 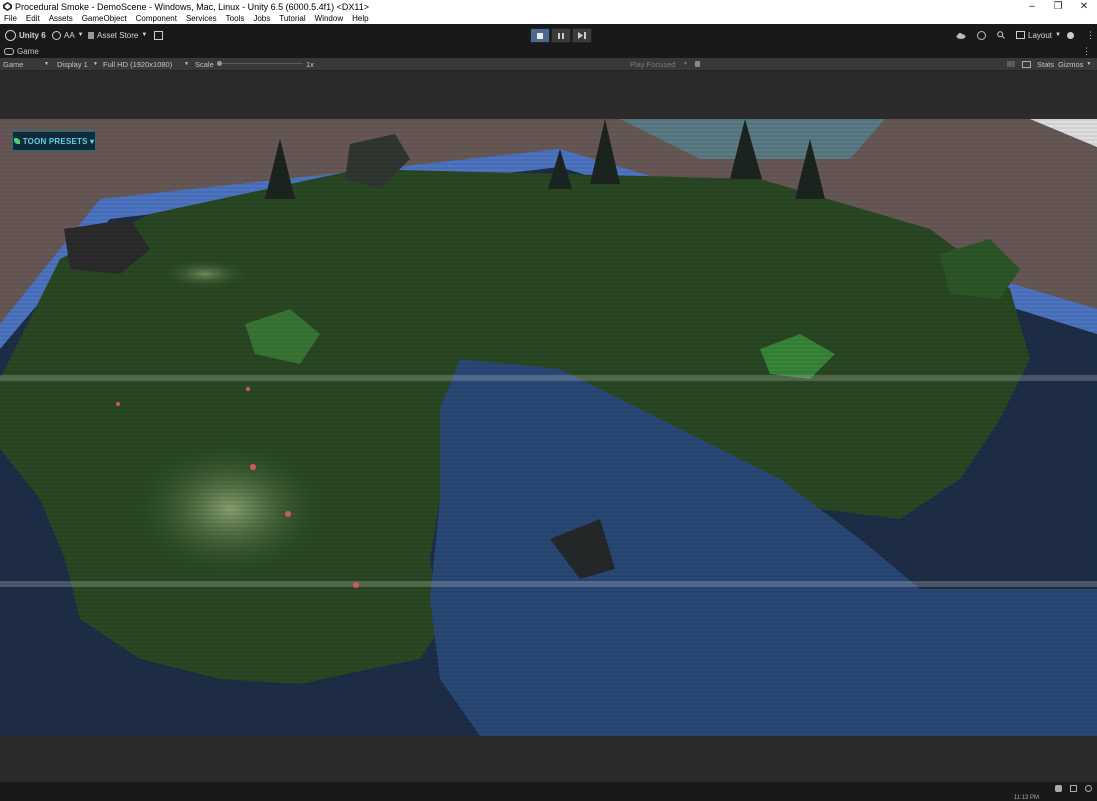 What do you see at coordinates (1073, 788) in the screenshot?
I see `console-icon` at bounding box center [1073, 788].